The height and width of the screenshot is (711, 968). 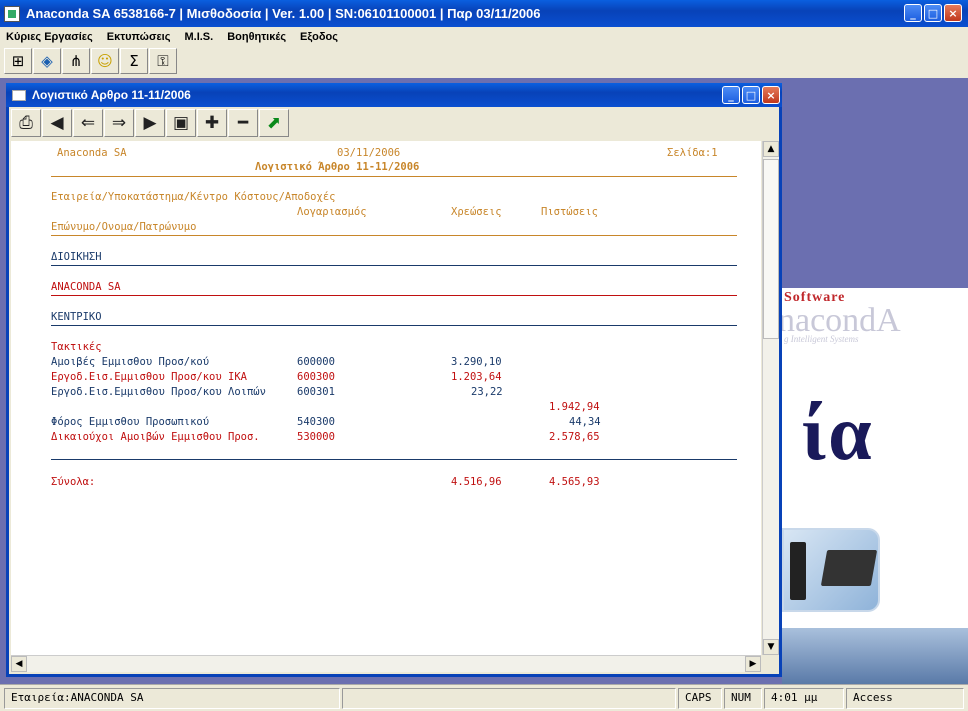 What do you see at coordinates (243, 123) in the screenshot?
I see `zoom-out-icon: ━` at bounding box center [243, 123].